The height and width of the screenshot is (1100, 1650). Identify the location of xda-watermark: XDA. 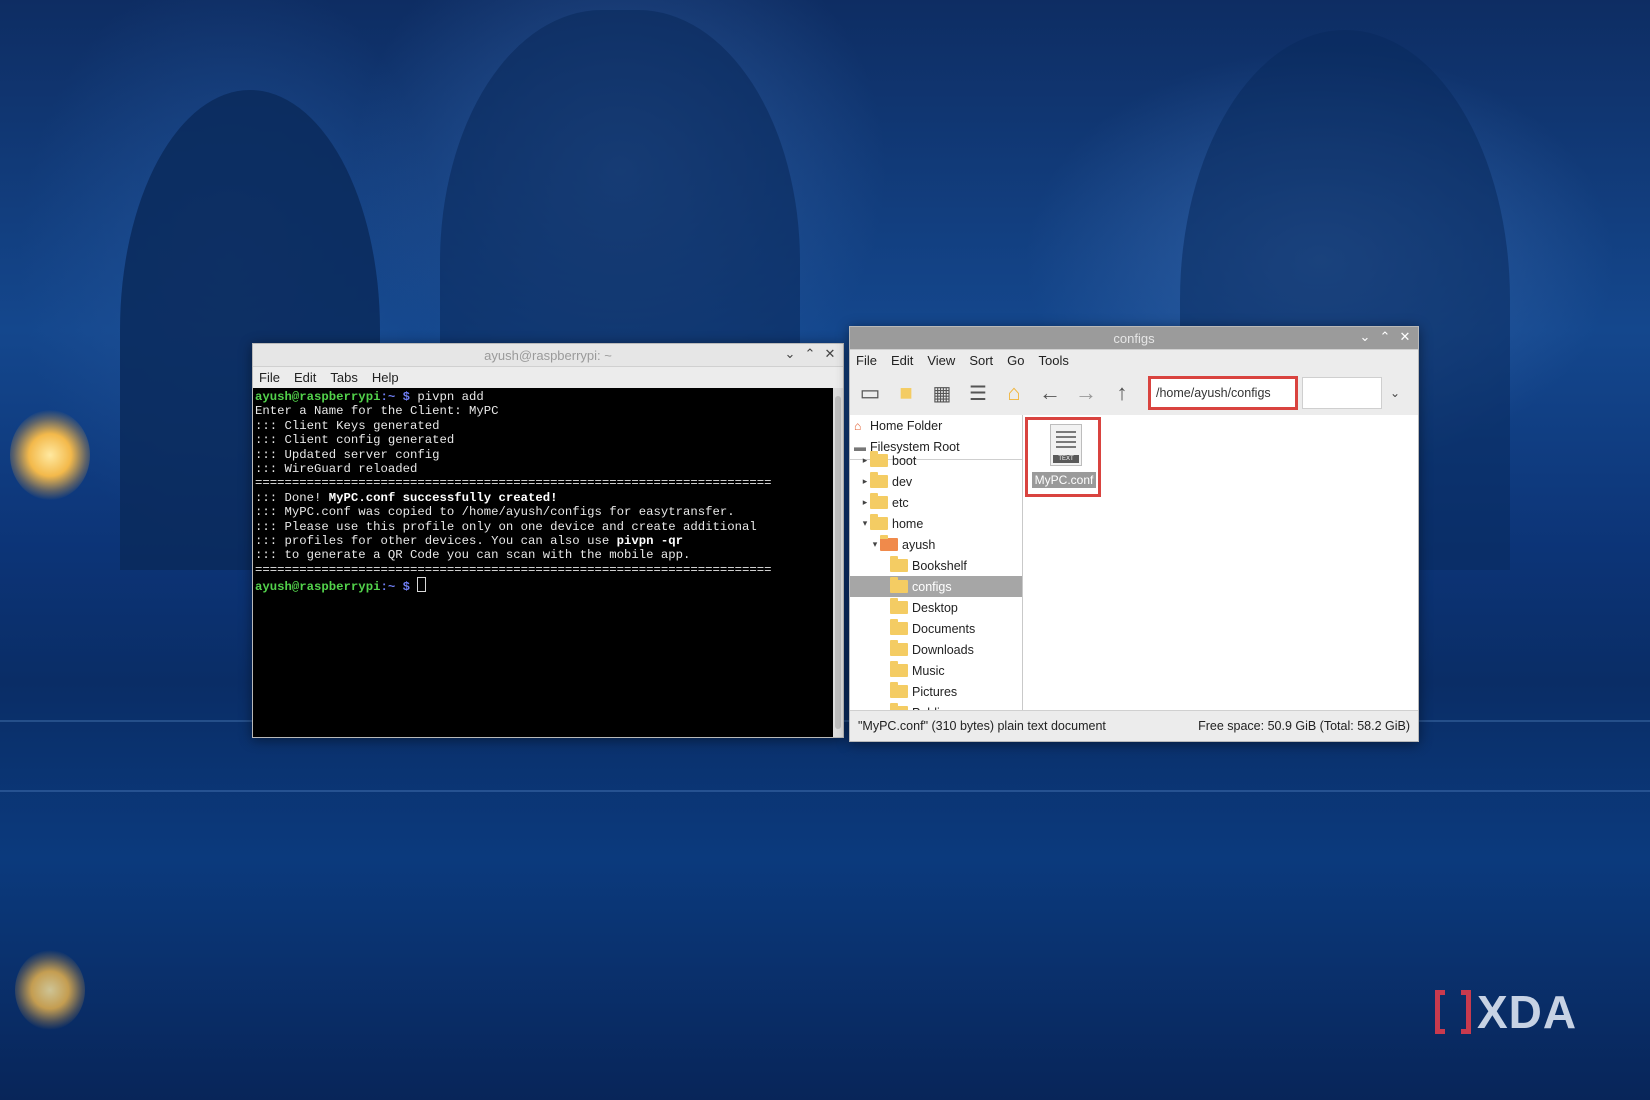
(1506, 1012).